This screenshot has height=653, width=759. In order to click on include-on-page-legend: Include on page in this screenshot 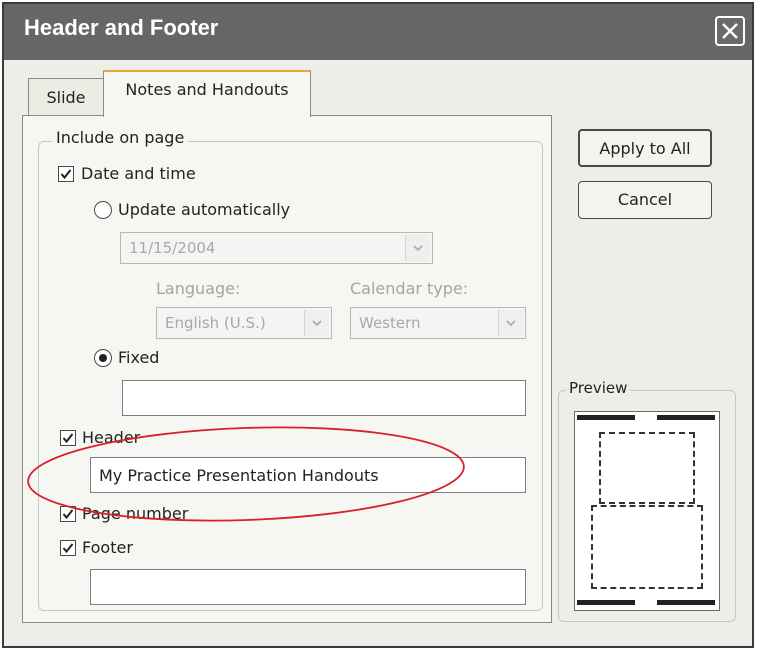, I will do `click(120, 137)`.